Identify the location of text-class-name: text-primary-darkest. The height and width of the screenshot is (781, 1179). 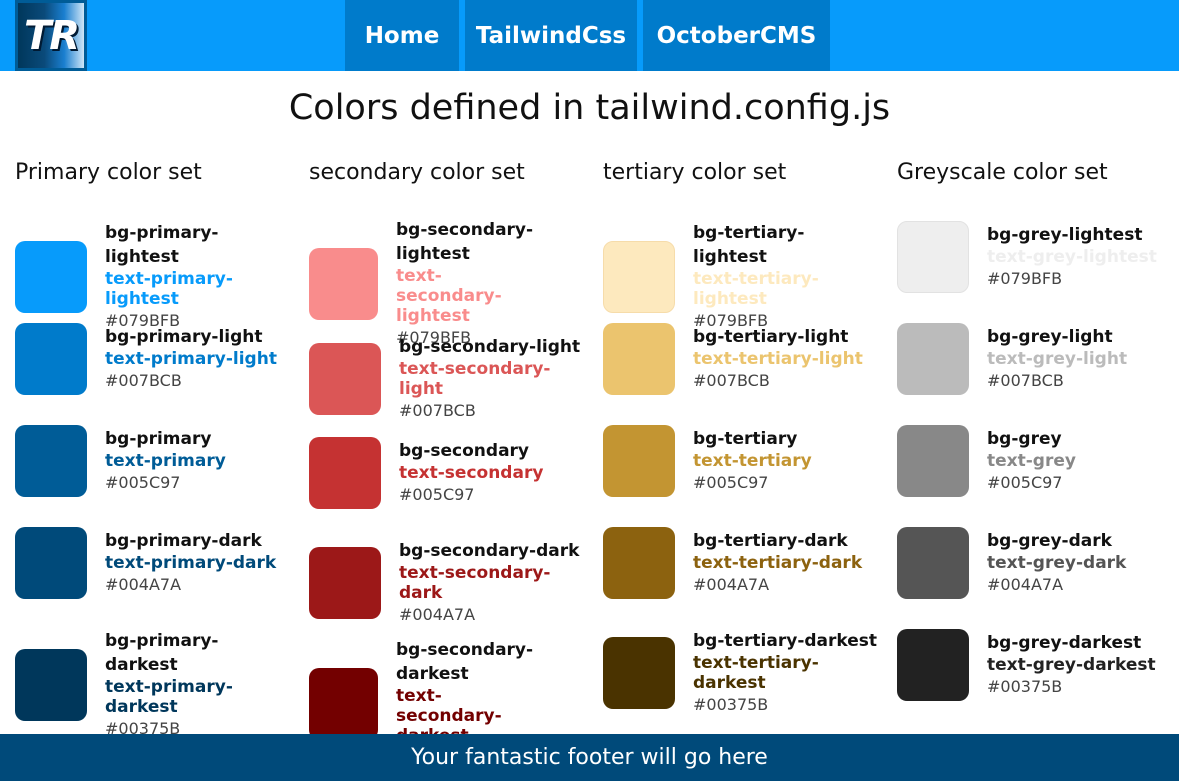
(169, 697).